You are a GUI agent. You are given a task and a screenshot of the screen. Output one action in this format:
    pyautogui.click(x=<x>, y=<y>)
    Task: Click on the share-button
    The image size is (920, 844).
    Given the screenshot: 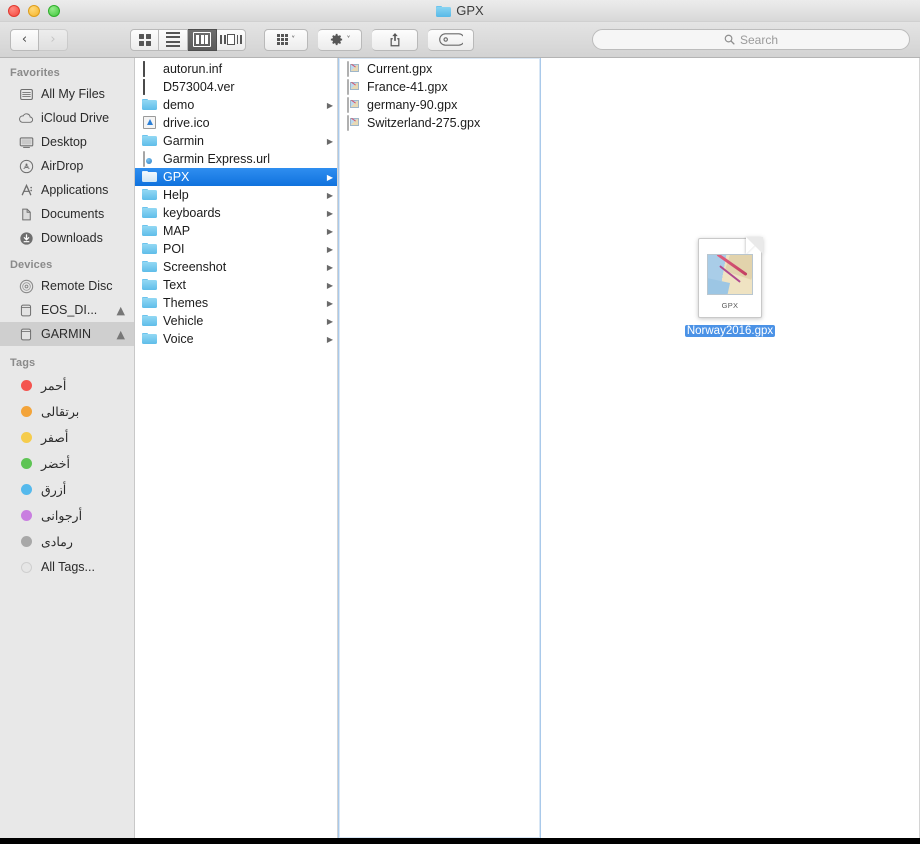 What is the action you would take?
    pyautogui.click(x=395, y=39)
    